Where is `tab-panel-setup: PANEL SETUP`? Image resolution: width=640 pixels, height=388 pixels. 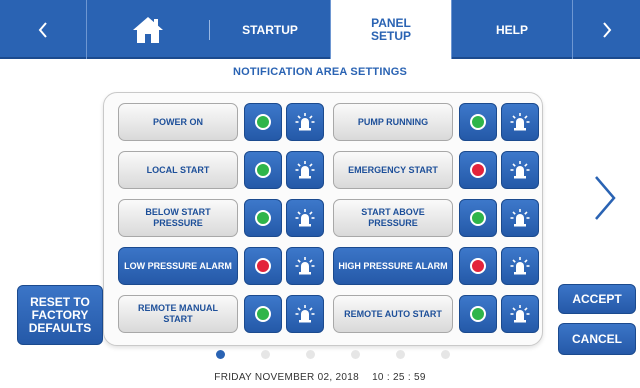
tab-panel-setup: PANEL SETUP is located at coordinates (391, 29).